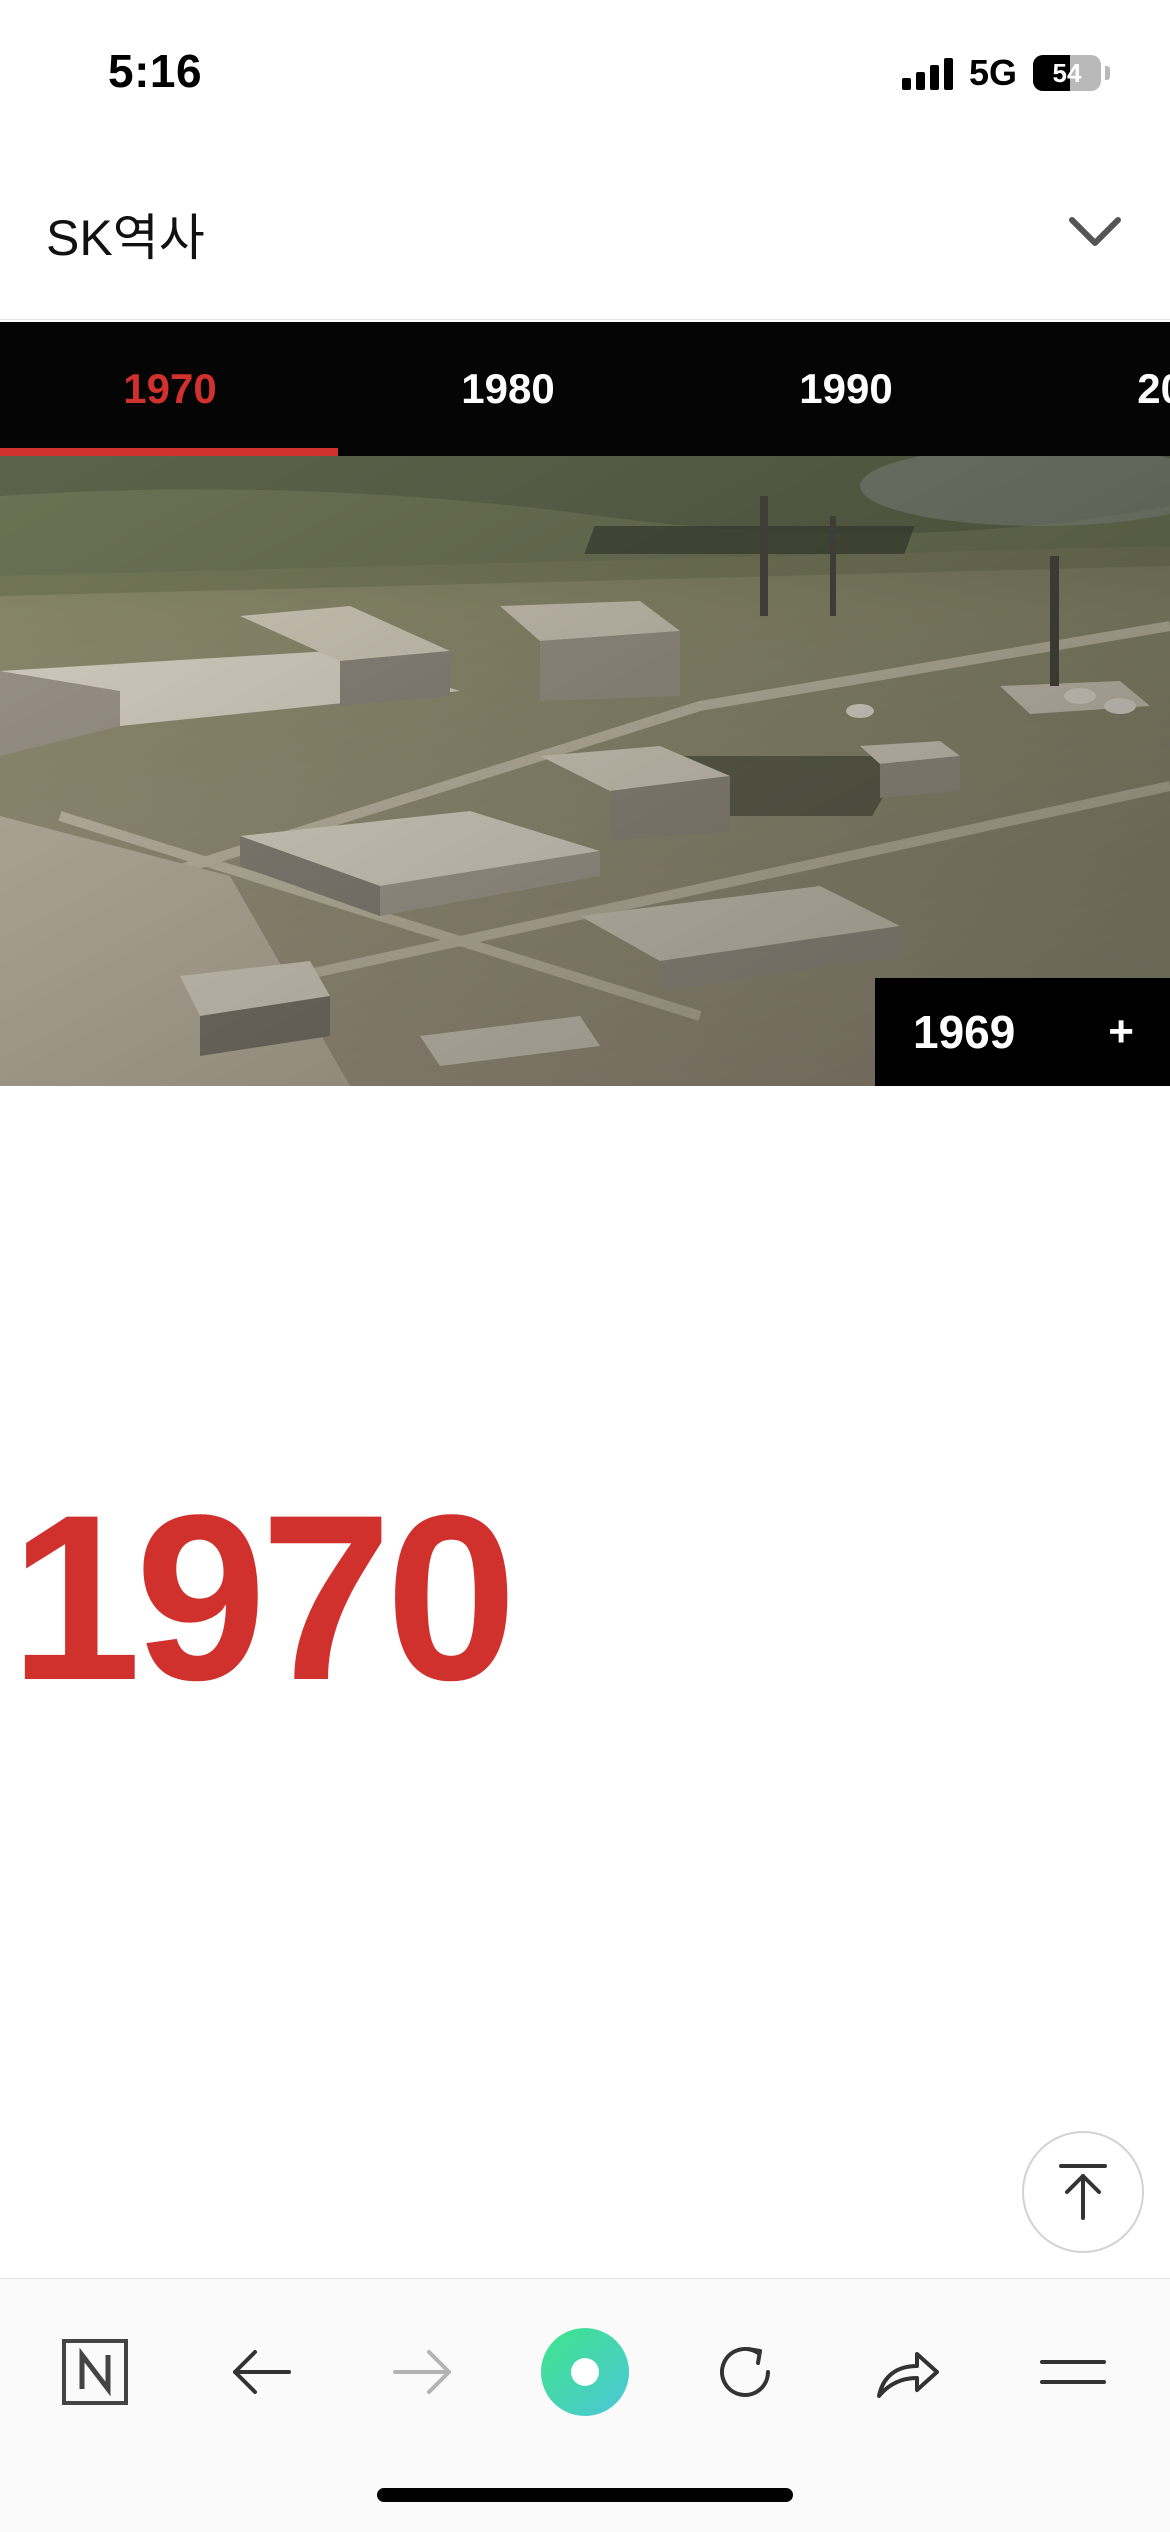 This screenshot has height=2532, width=1170. I want to click on share-button, so click(908, 2372).